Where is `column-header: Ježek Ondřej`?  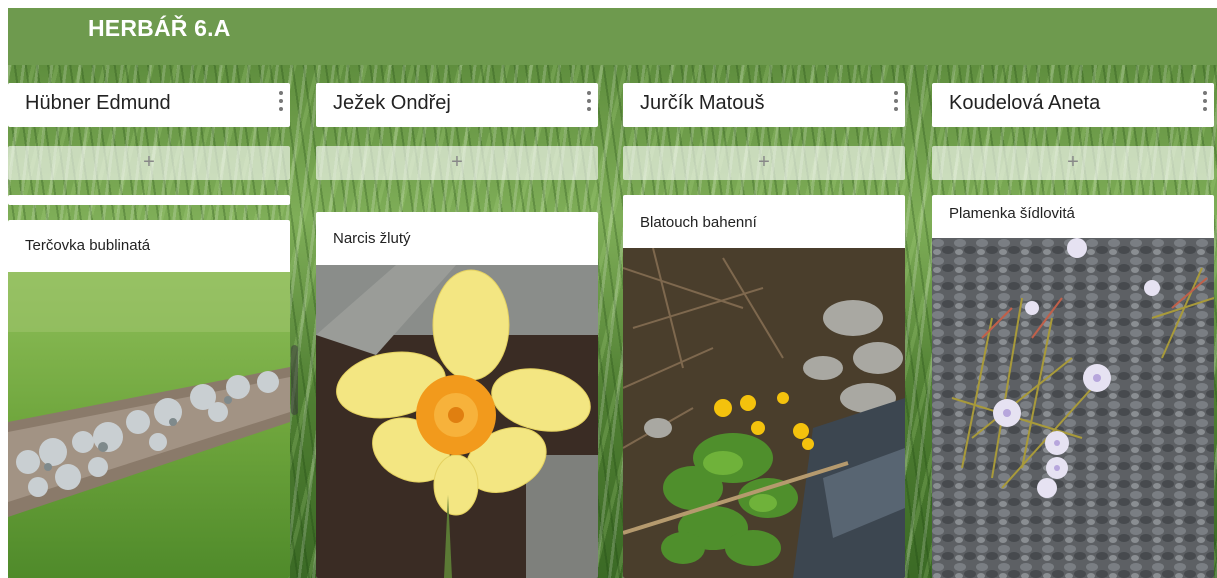
column-header: Ježek Ondřej is located at coordinates (457, 105).